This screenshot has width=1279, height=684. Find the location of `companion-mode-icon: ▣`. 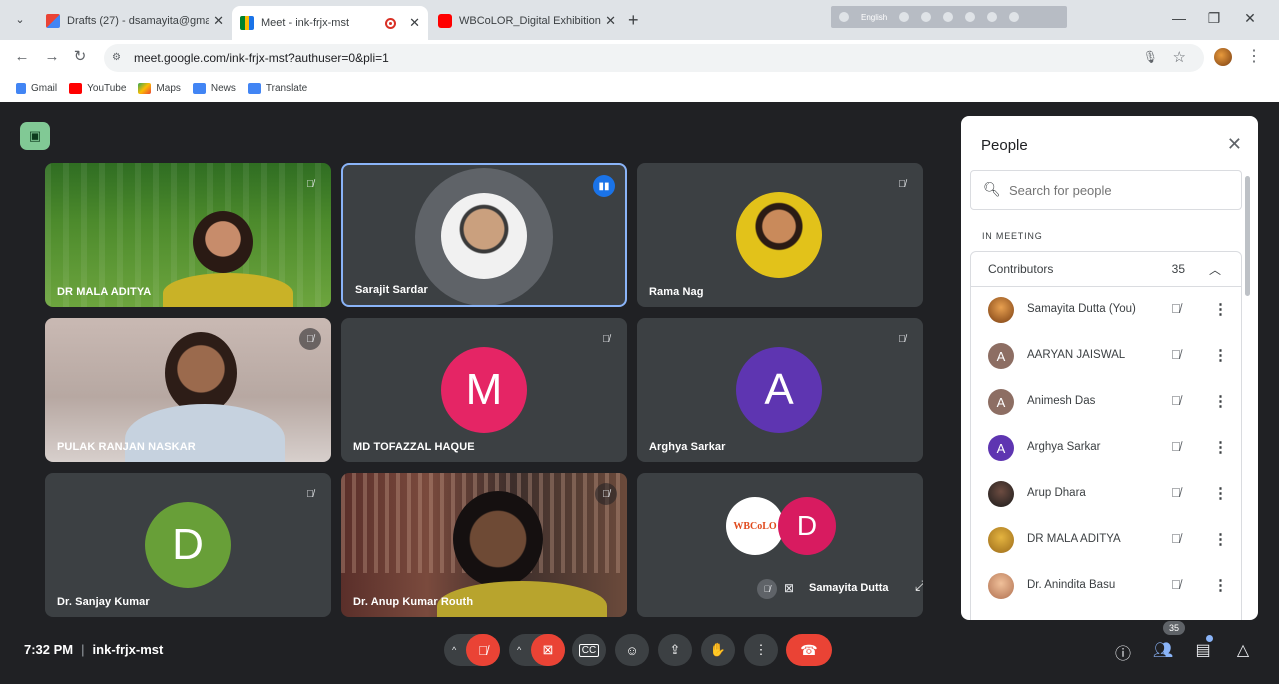

companion-mode-icon: ▣ is located at coordinates (35, 136).